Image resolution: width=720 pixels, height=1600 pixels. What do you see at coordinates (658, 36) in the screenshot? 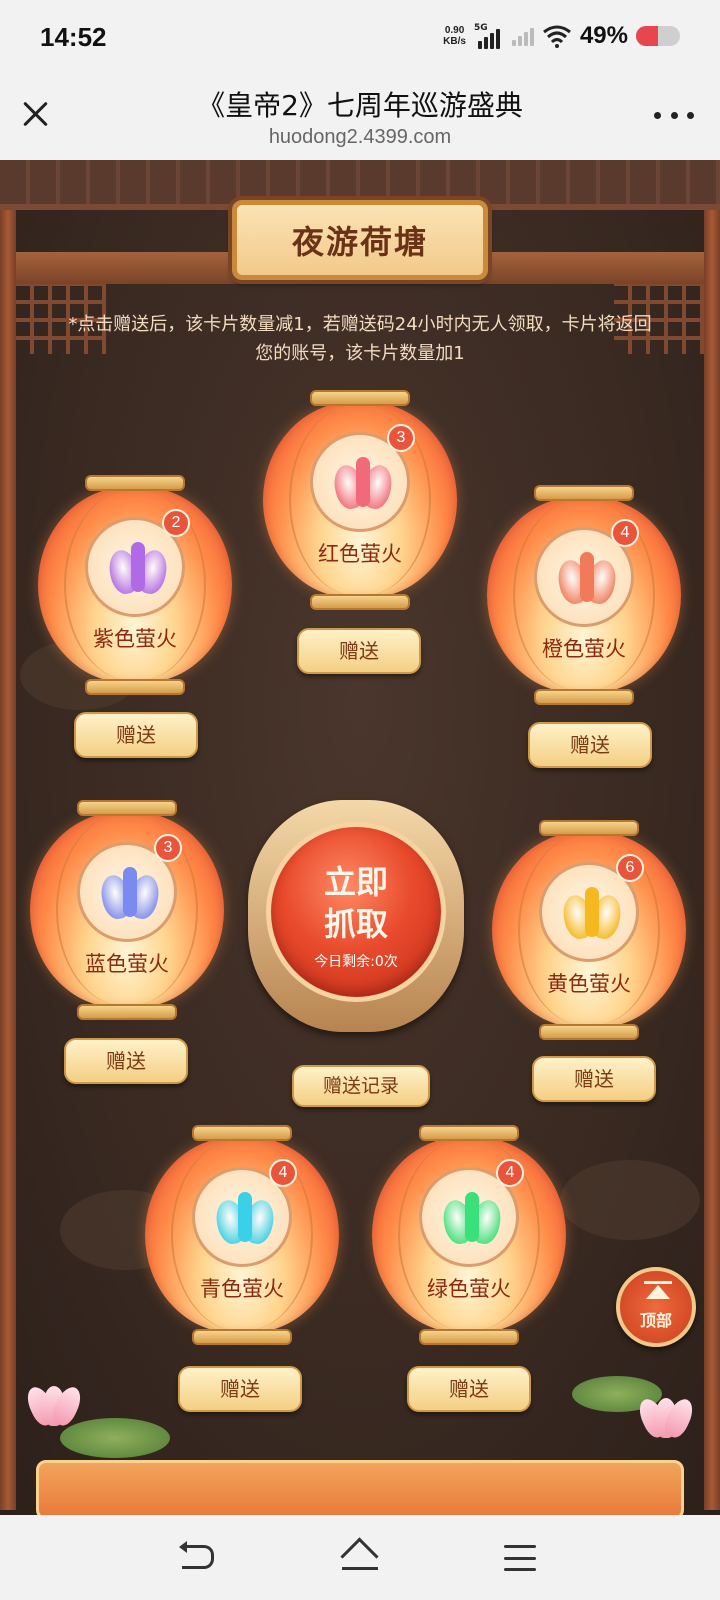
I see `battery-icon` at bounding box center [658, 36].